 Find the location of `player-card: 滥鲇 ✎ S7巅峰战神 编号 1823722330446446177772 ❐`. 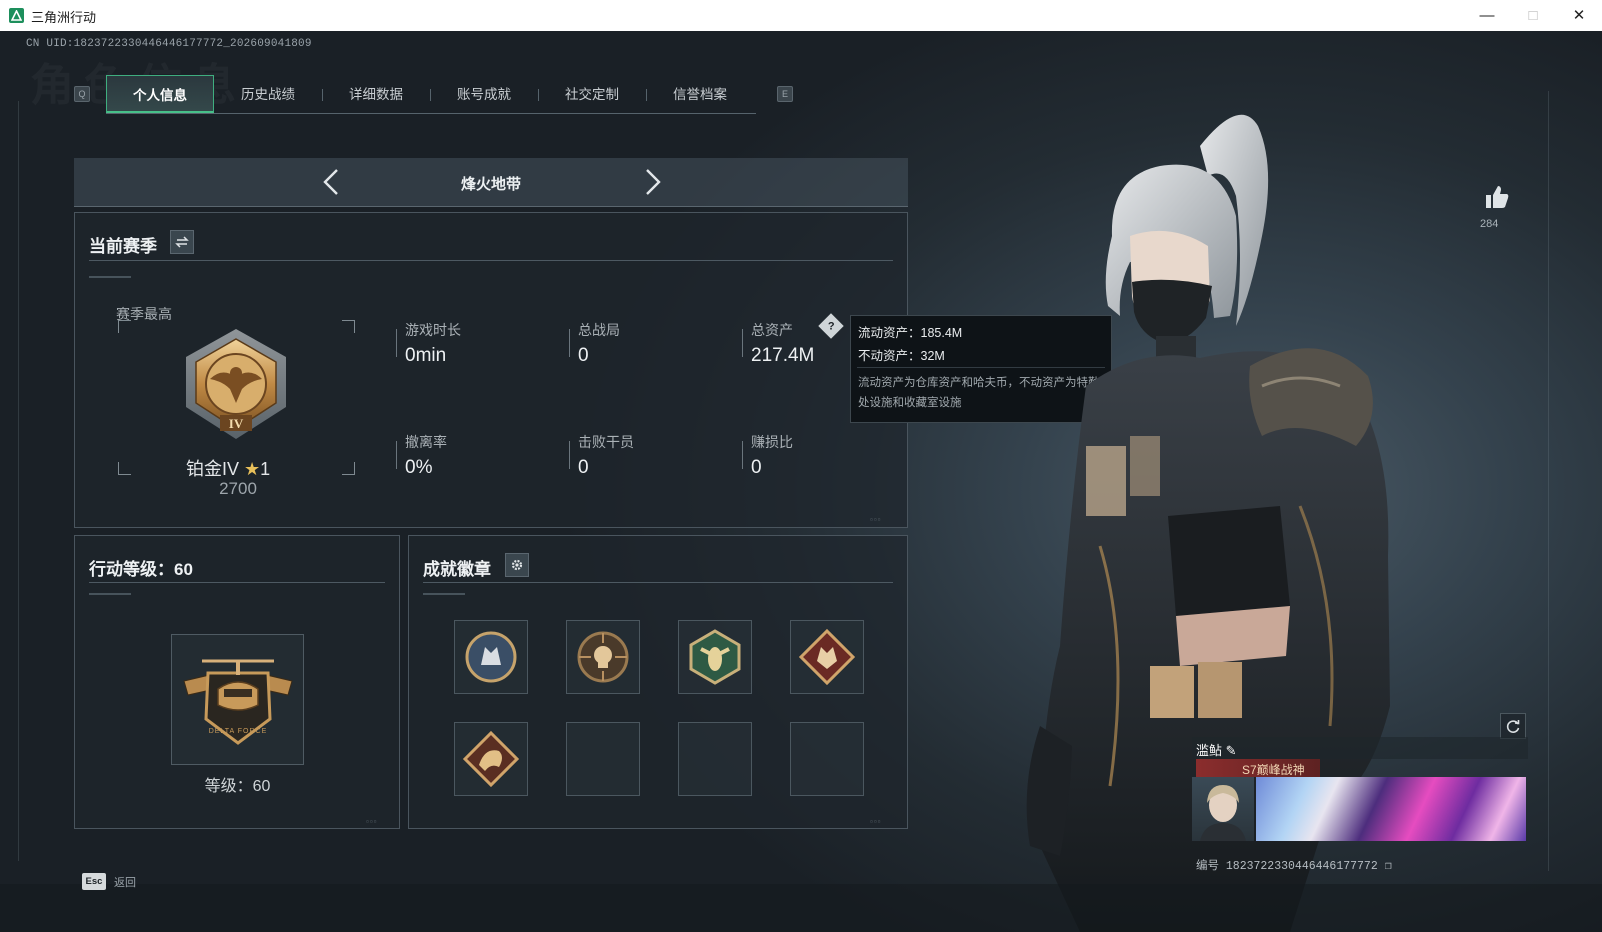

player-card: 滥鲇 ✎ S7巅峰战神 编号 1823722330446446177772 ❐ is located at coordinates (1360, 808).